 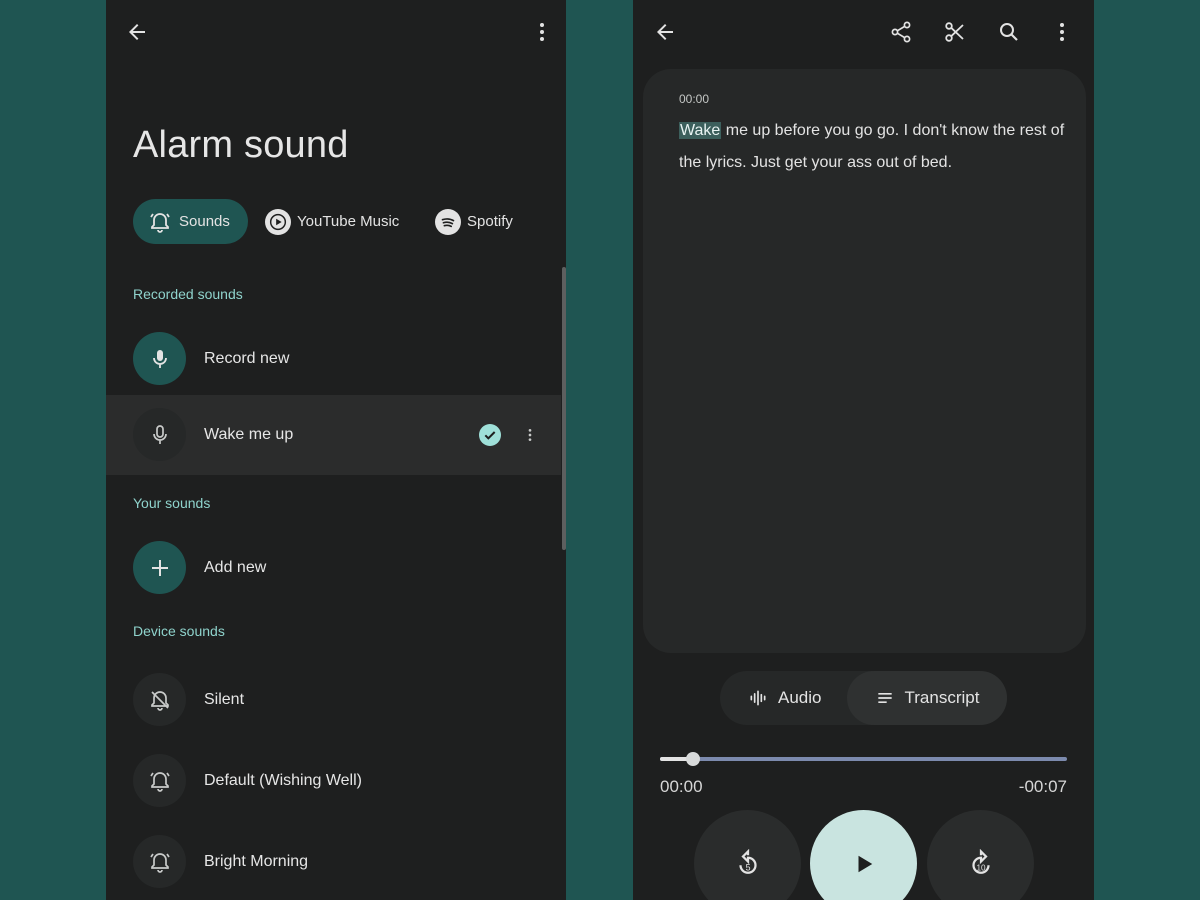 I want to click on chip-spotify-label: Spotify, so click(x=490, y=221).